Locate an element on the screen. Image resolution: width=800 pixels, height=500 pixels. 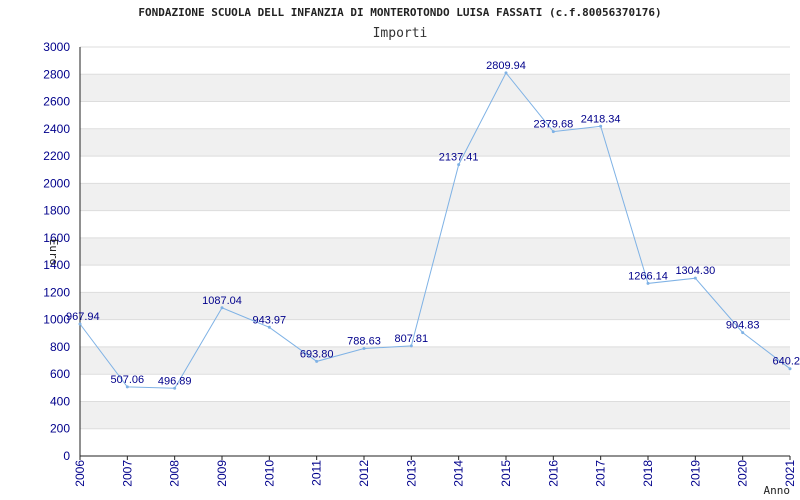
x-tick-label: 2016 is located at coordinates (553, 473).